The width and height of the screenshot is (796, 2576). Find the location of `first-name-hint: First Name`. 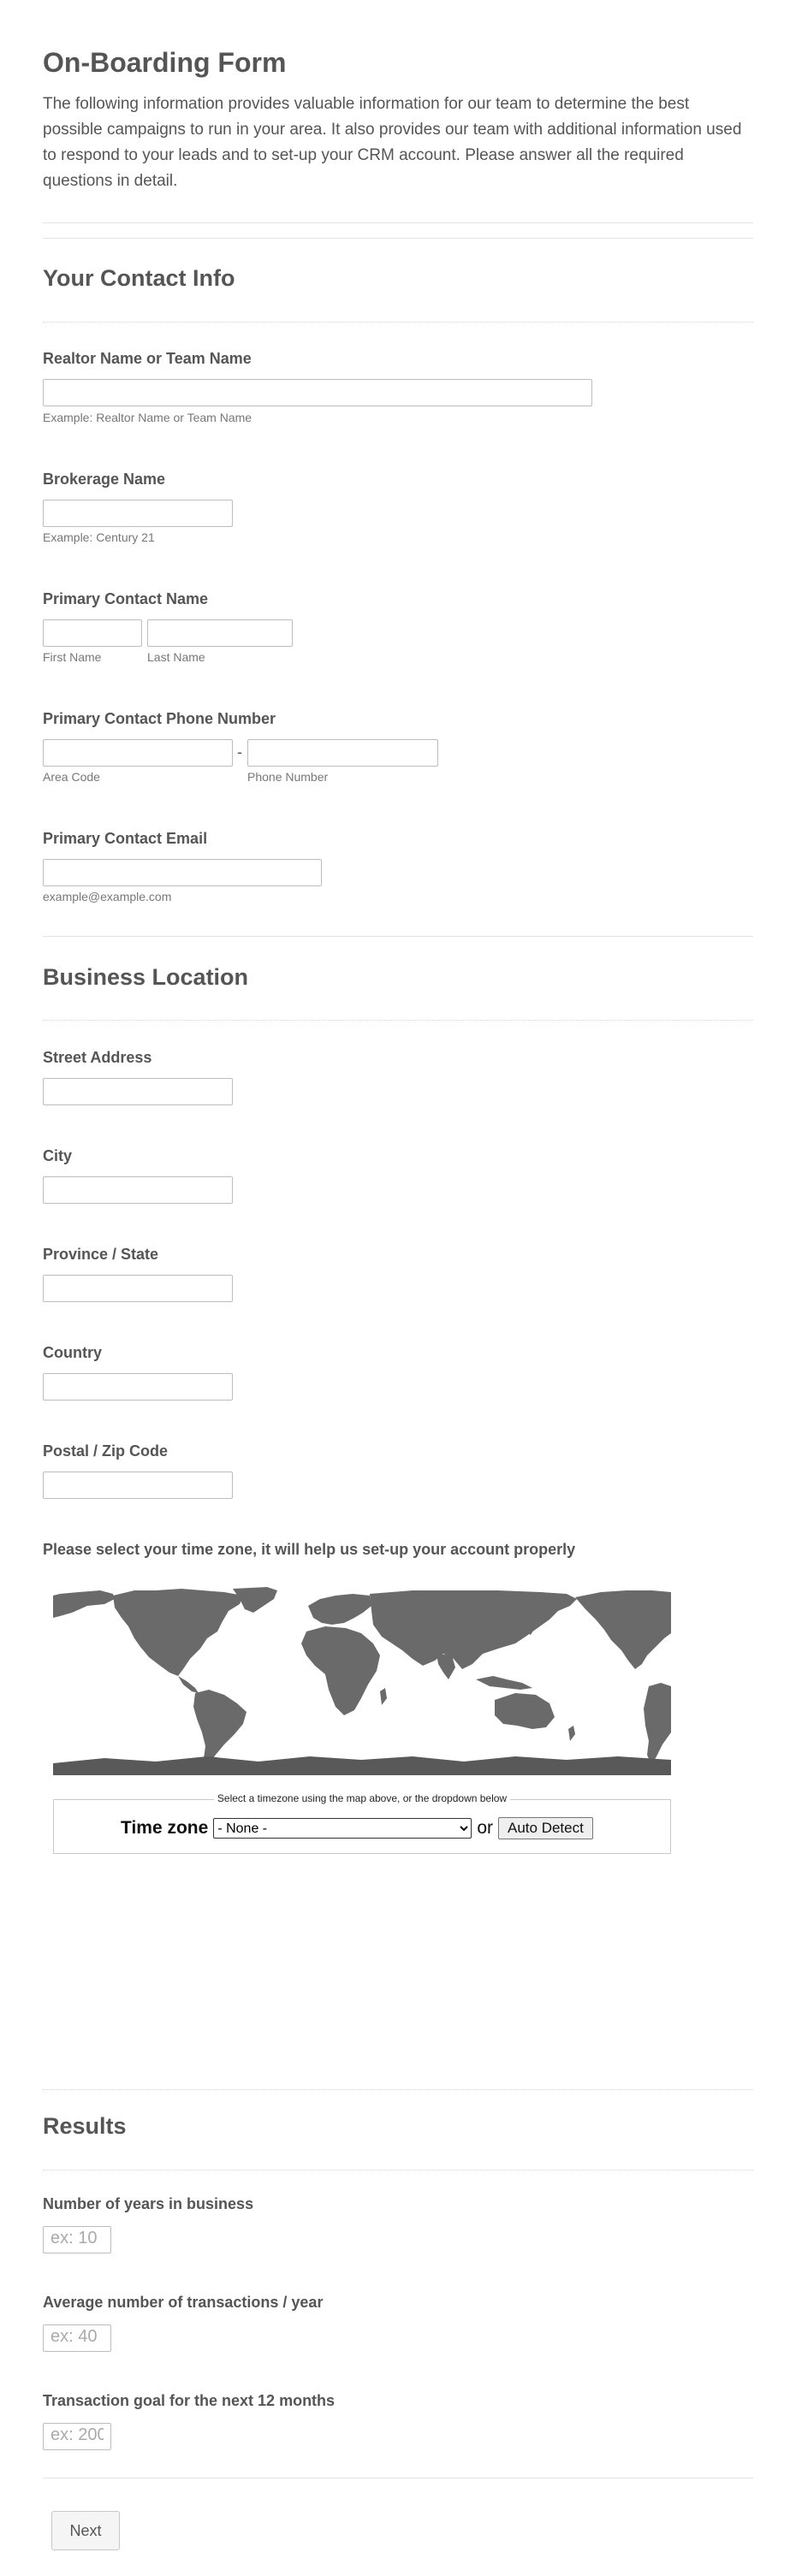

first-name-hint: First Name is located at coordinates (72, 657).